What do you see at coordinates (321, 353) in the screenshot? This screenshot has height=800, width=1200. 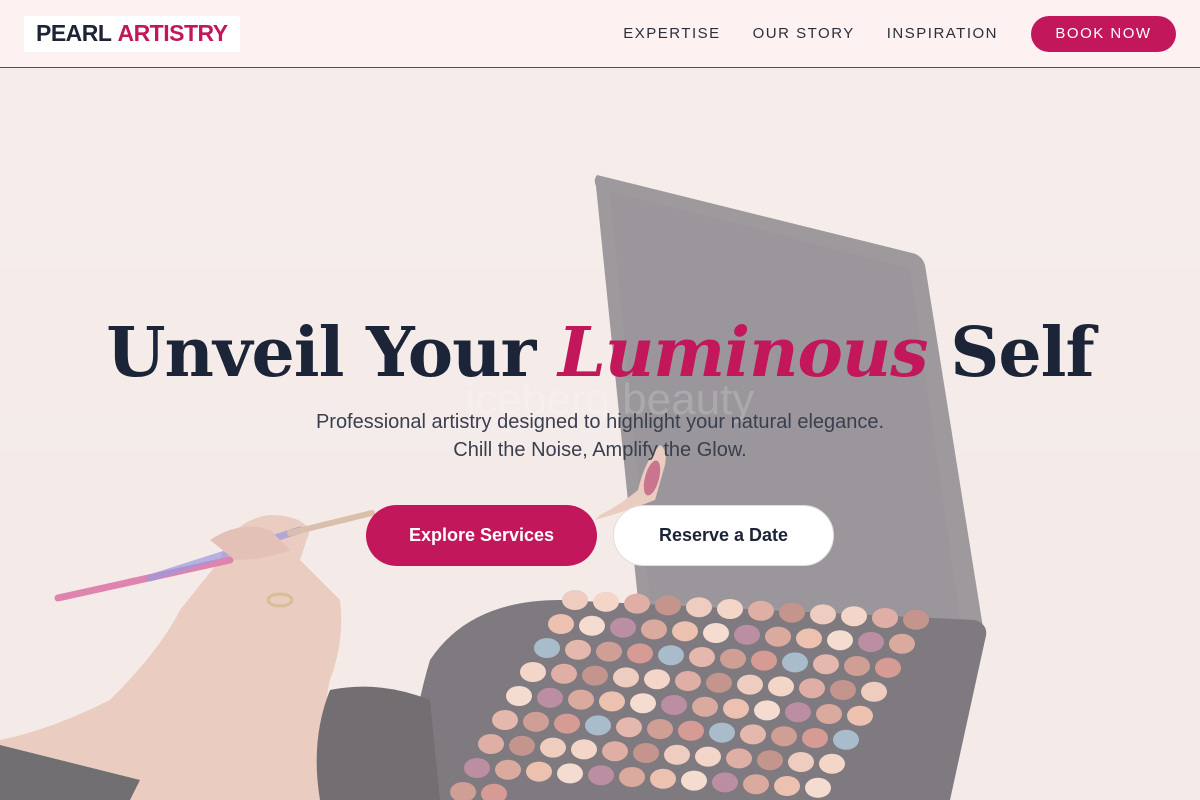 I see `headline-part1: Unveil Your` at bounding box center [321, 353].